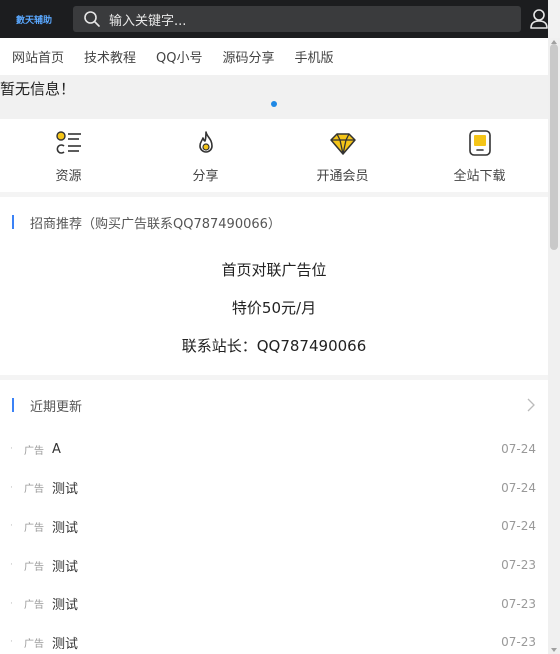  What do you see at coordinates (274, 346) in the screenshot?
I see `ad-line: 联系站长：QQ787490066` at bounding box center [274, 346].